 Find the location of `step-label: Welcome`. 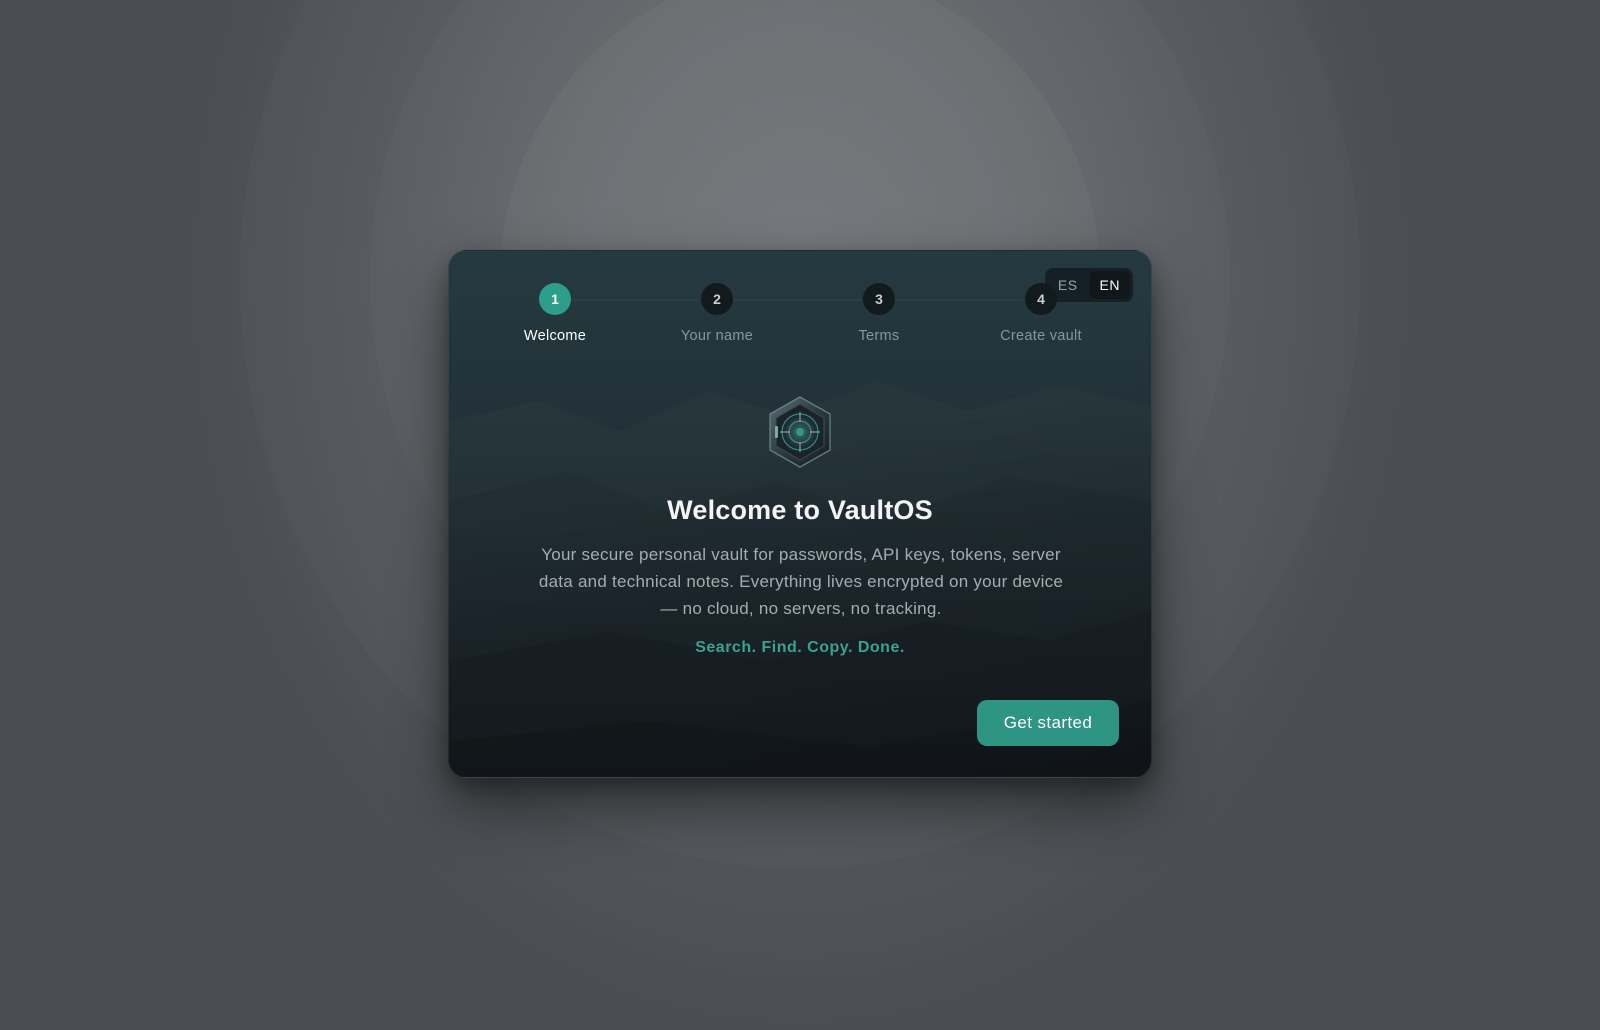

step-label: Welcome is located at coordinates (555, 336).